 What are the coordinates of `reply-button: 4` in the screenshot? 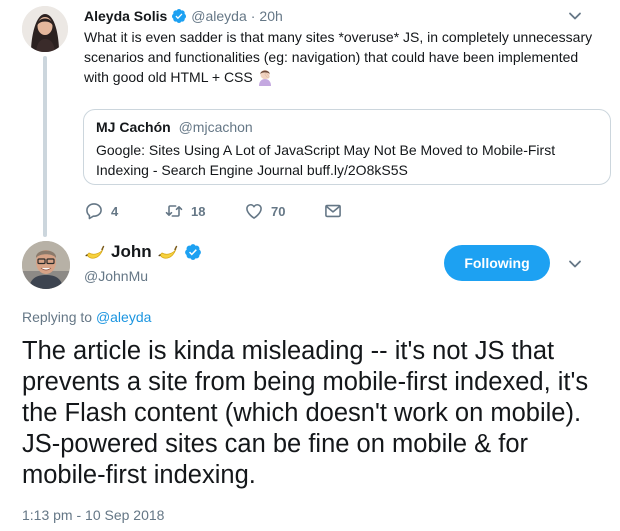 It's located at (101, 211).